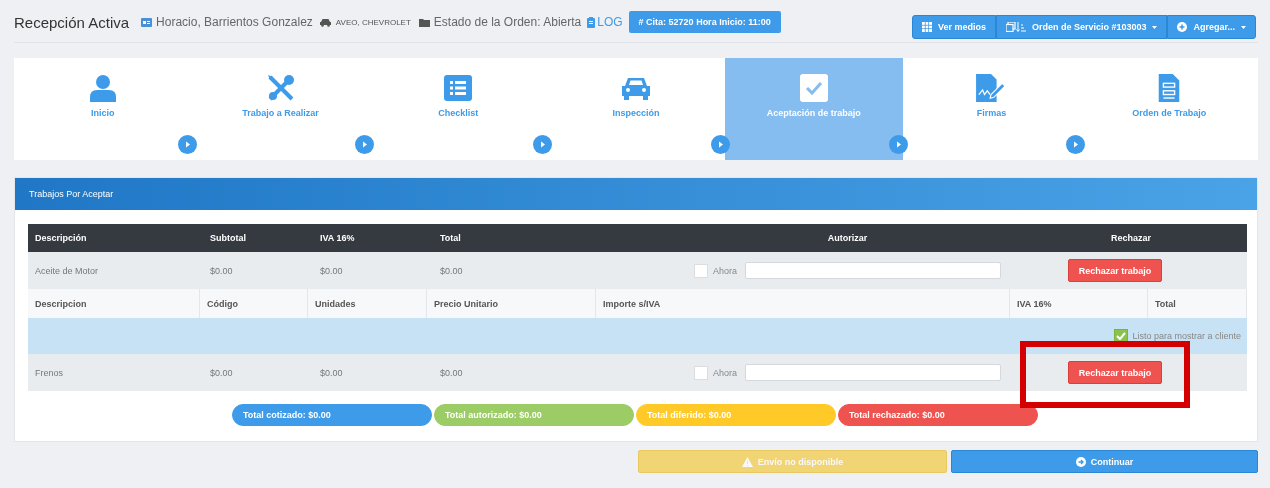  I want to click on page-title: Recepción Activa, so click(72, 22).